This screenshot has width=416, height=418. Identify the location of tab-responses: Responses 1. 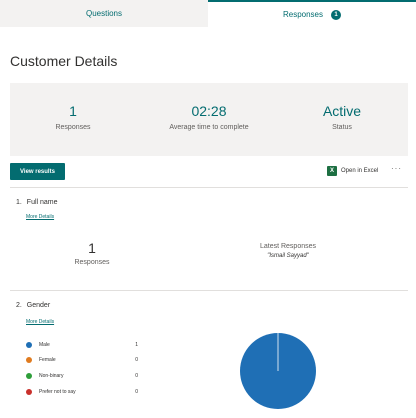
(312, 13).